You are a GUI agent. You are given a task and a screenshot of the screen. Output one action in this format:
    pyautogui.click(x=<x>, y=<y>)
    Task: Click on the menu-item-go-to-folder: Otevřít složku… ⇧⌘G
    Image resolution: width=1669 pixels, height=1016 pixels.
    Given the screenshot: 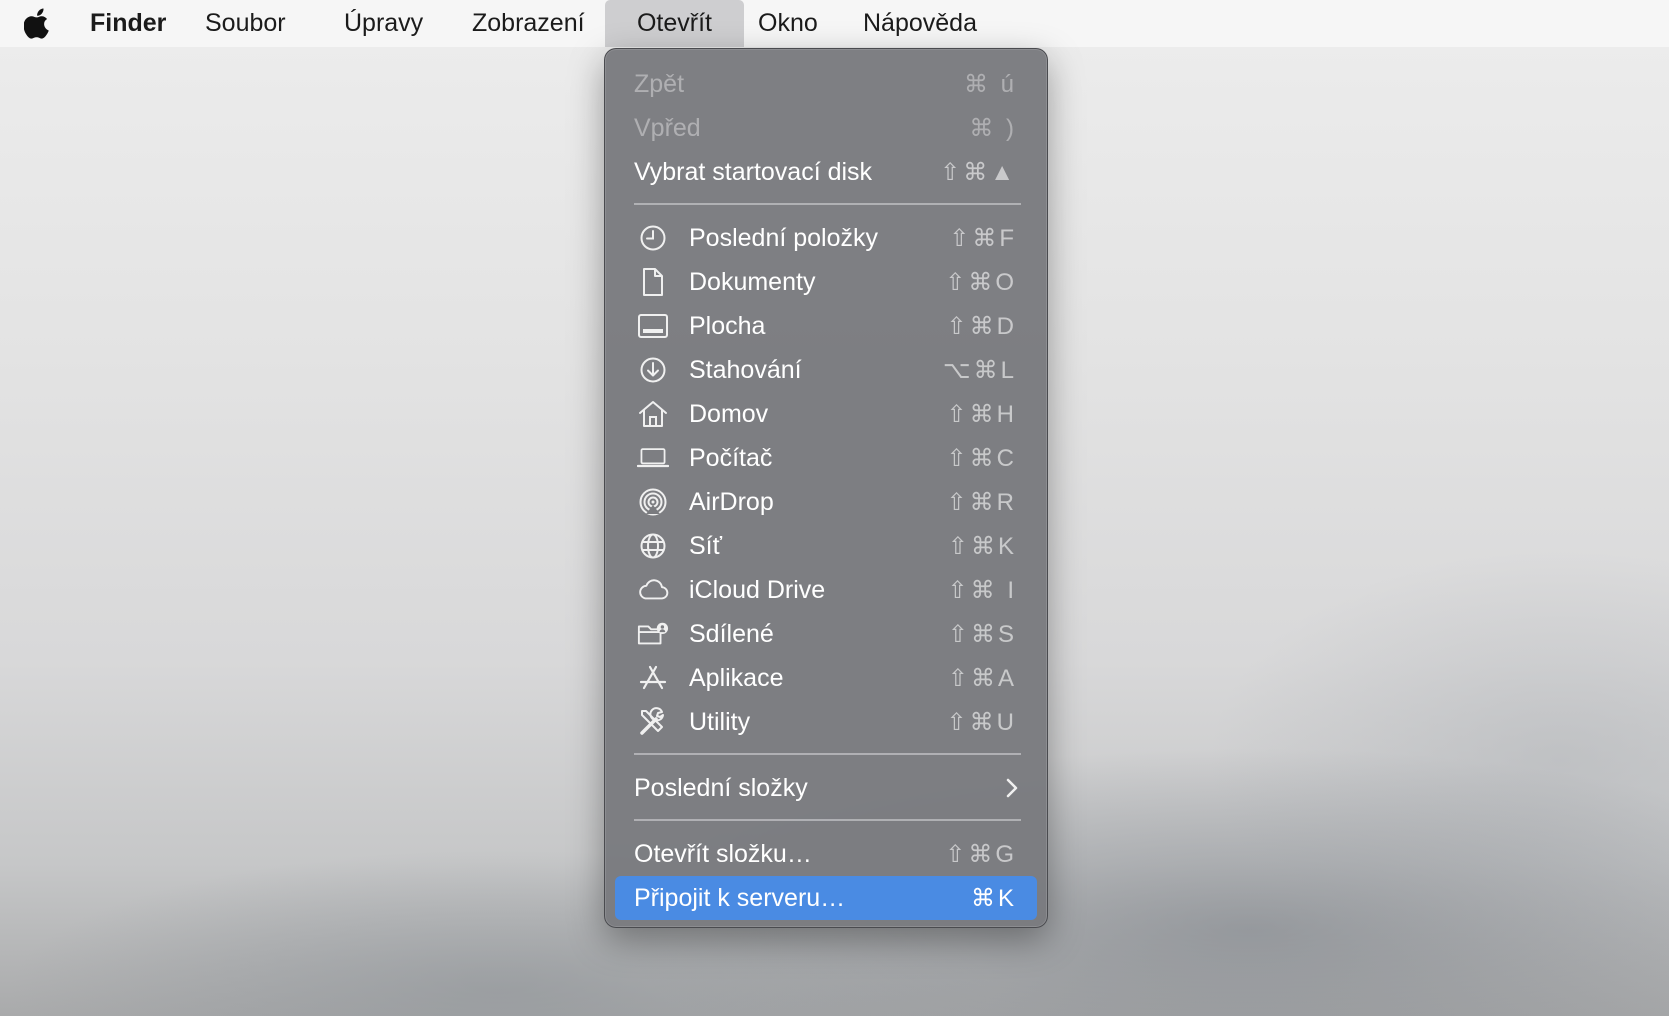 What is the action you would take?
    pyautogui.click(x=826, y=854)
    